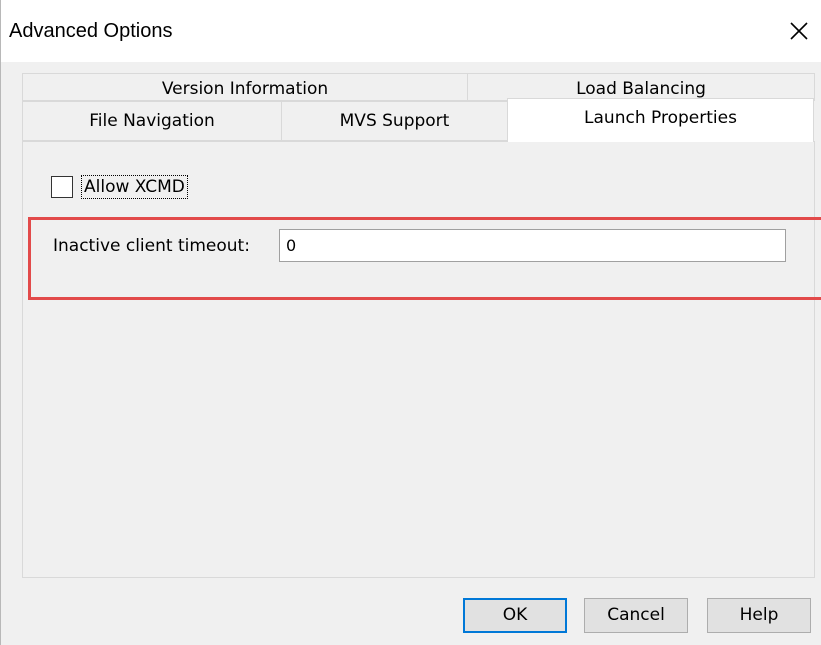  I want to click on tab-label: MVS Support, so click(394, 121).